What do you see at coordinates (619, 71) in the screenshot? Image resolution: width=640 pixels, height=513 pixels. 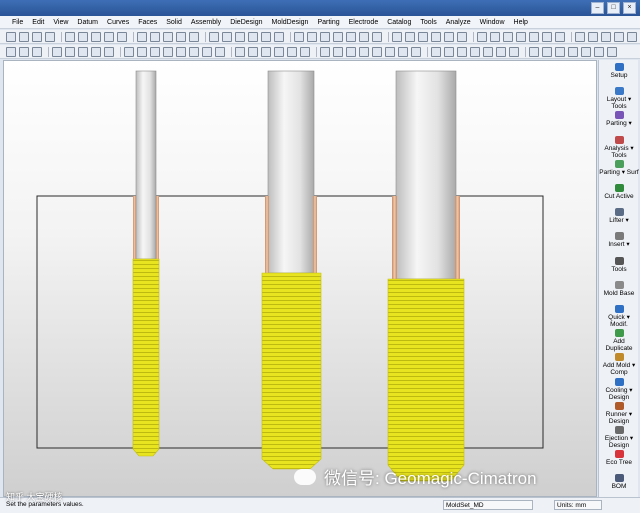 I see `side-panel-item: Setup` at bounding box center [619, 71].